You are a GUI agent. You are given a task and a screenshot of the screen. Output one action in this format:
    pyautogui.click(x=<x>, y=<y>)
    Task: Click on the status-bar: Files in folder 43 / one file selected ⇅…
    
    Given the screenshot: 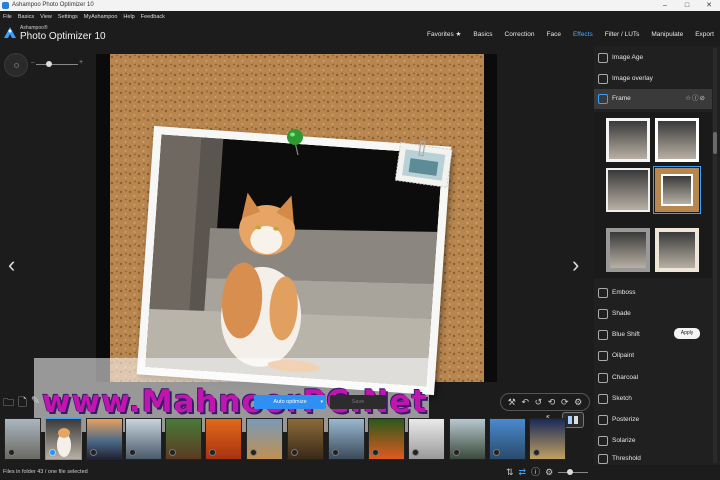 What is the action you would take?
    pyautogui.click(x=360, y=472)
    